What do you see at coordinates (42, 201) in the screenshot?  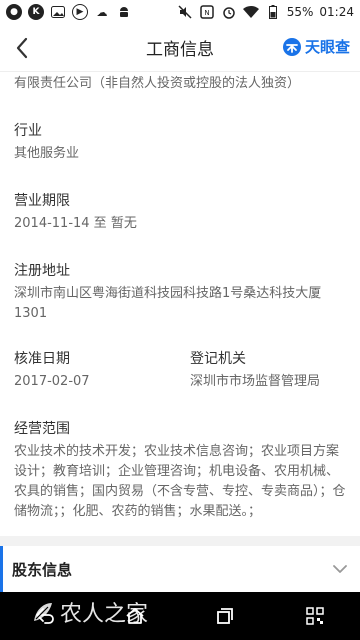 I see `business-period-label: 营业期限` at bounding box center [42, 201].